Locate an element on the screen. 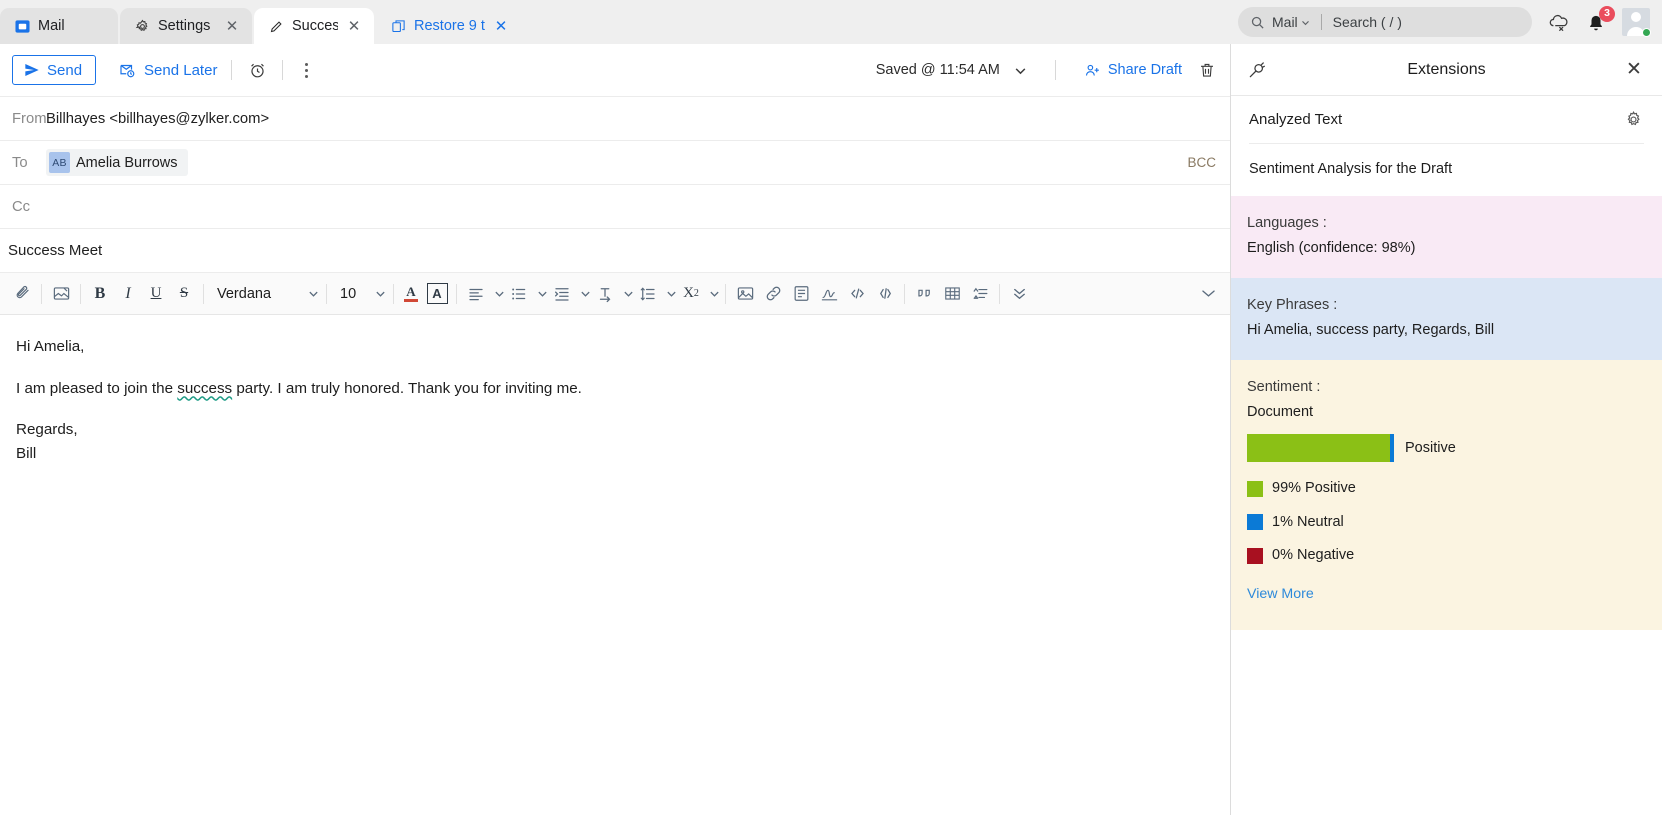  misspelled-word: success is located at coordinates (204, 388).